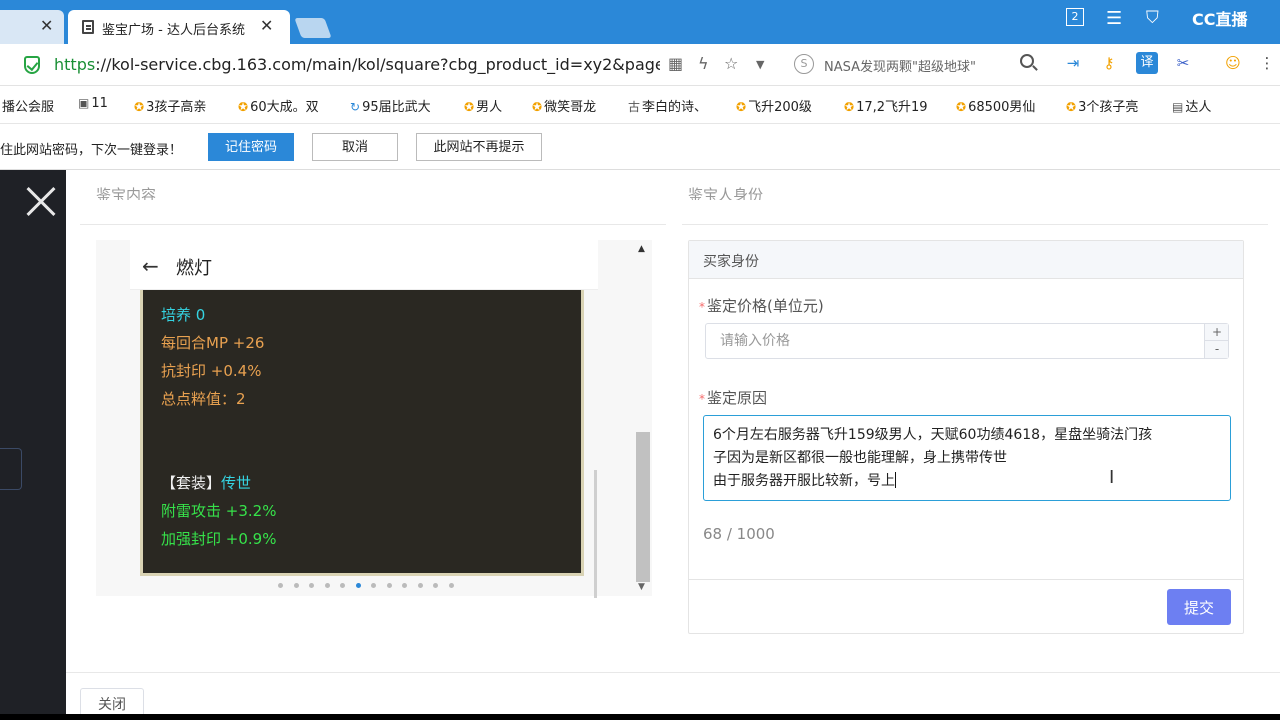  What do you see at coordinates (91, 150) in the screenshot?
I see `save-password-message: 住此网站密码，下次一键登录！` at bounding box center [91, 150].